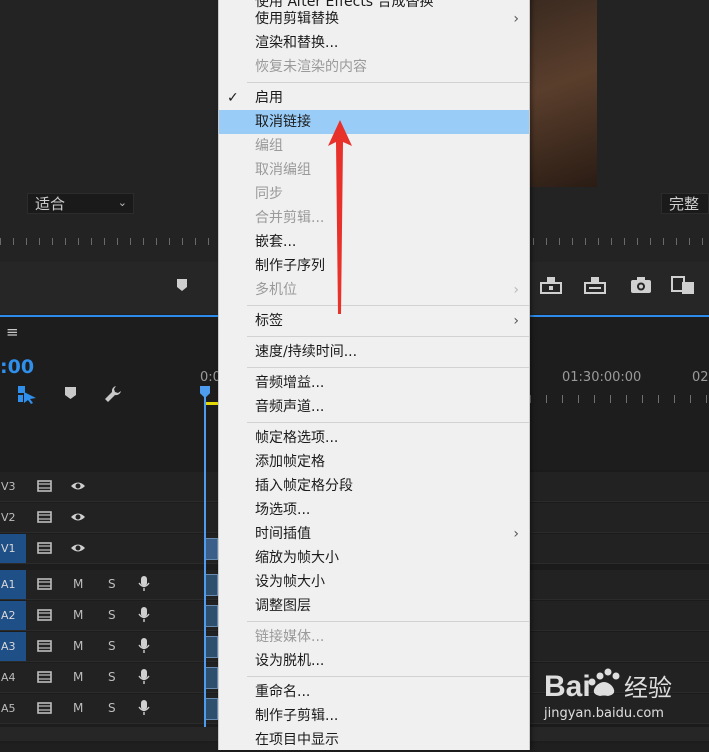 The image size is (709, 752). Describe the element at coordinates (122, 202) in the screenshot. I see `chevron-down-icon: ⌄` at that location.